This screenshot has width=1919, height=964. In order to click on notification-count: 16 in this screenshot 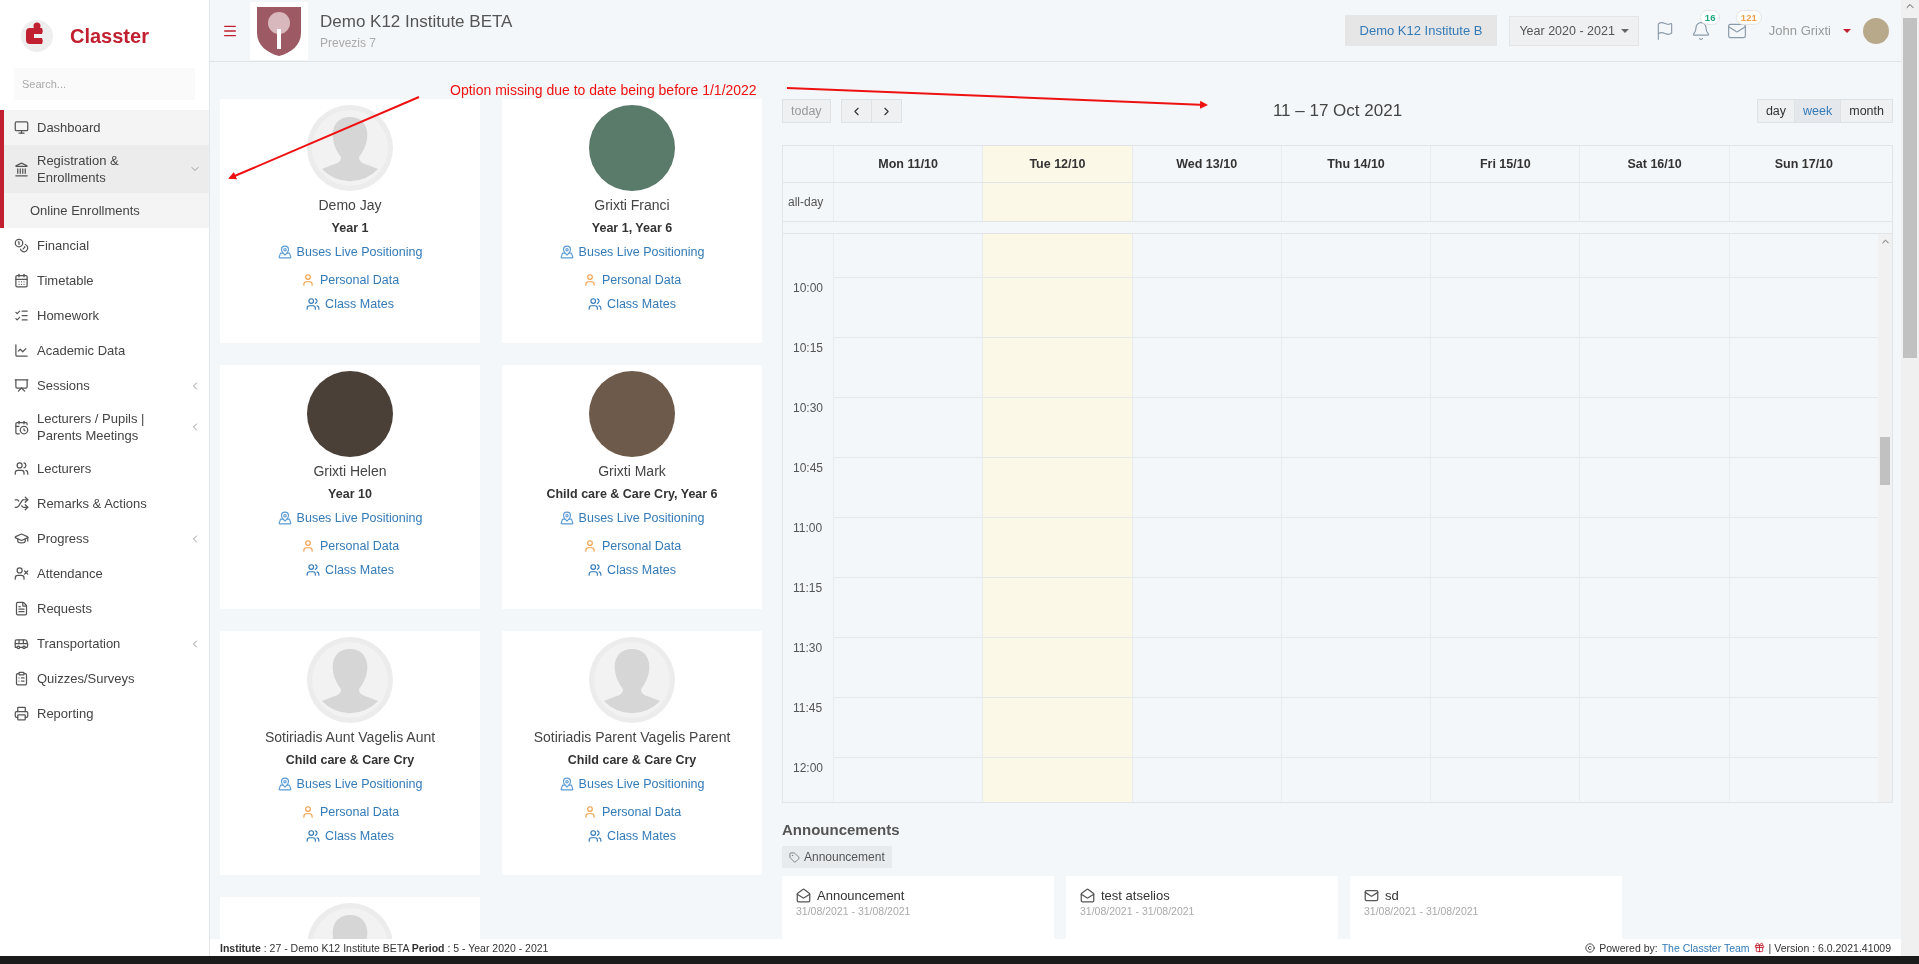, I will do `click(1710, 17)`.